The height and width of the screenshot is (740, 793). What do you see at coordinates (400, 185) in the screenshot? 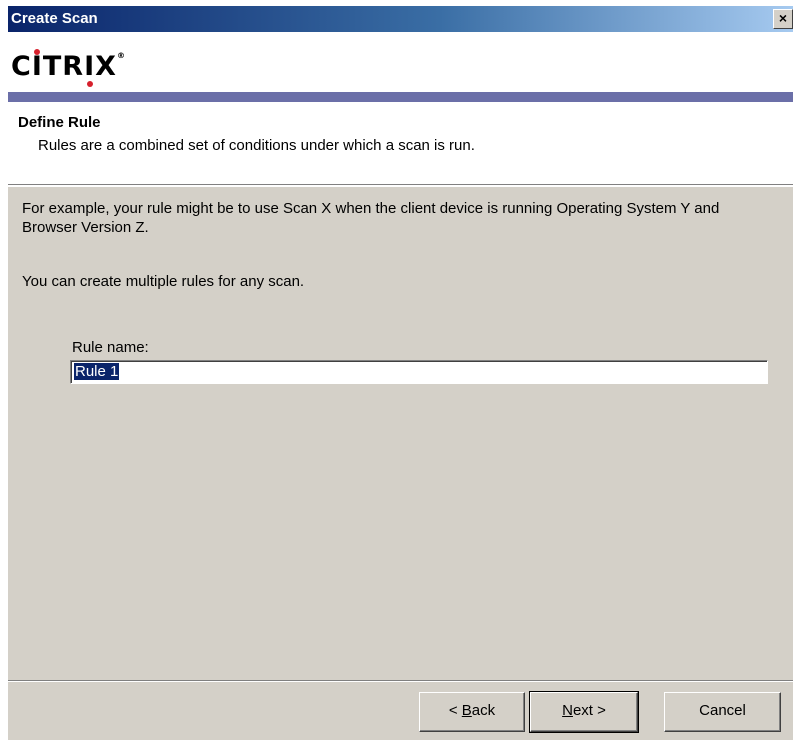
I see `header-divider` at bounding box center [400, 185].